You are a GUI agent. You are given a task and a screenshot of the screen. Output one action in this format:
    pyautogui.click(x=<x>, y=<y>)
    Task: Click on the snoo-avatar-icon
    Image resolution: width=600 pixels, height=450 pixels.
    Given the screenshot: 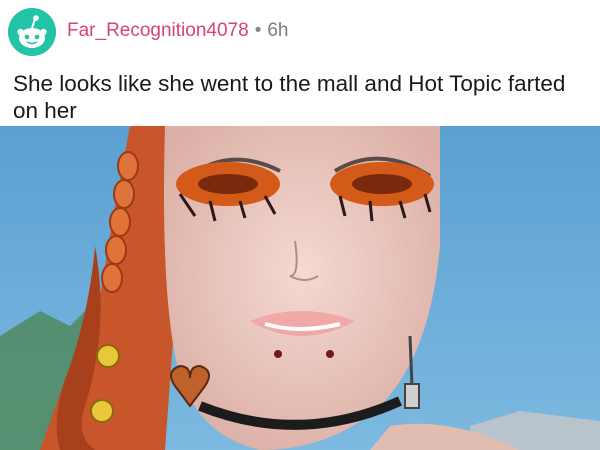 What is the action you would take?
    pyautogui.click(x=32, y=32)
    